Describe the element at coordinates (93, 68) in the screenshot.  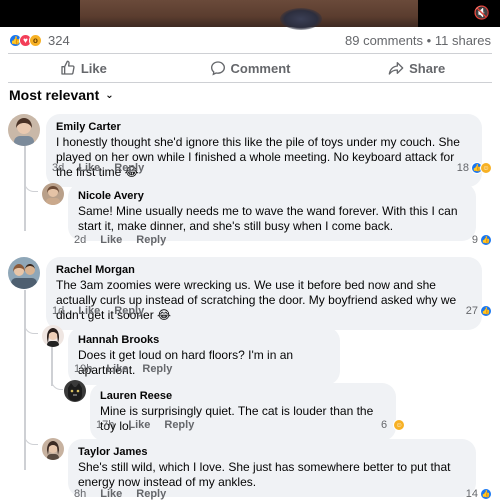
I see `like-button-label: Like` at that location.